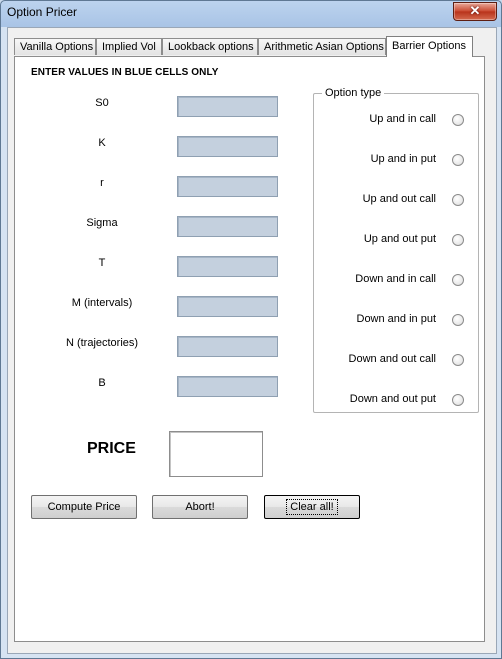 The height and width of the screenshot is (659, 502). What do you see at coordinates (399, 239) in the screenshot?
I see `radio-label: Up and out put` at bounding box center [399, 239].